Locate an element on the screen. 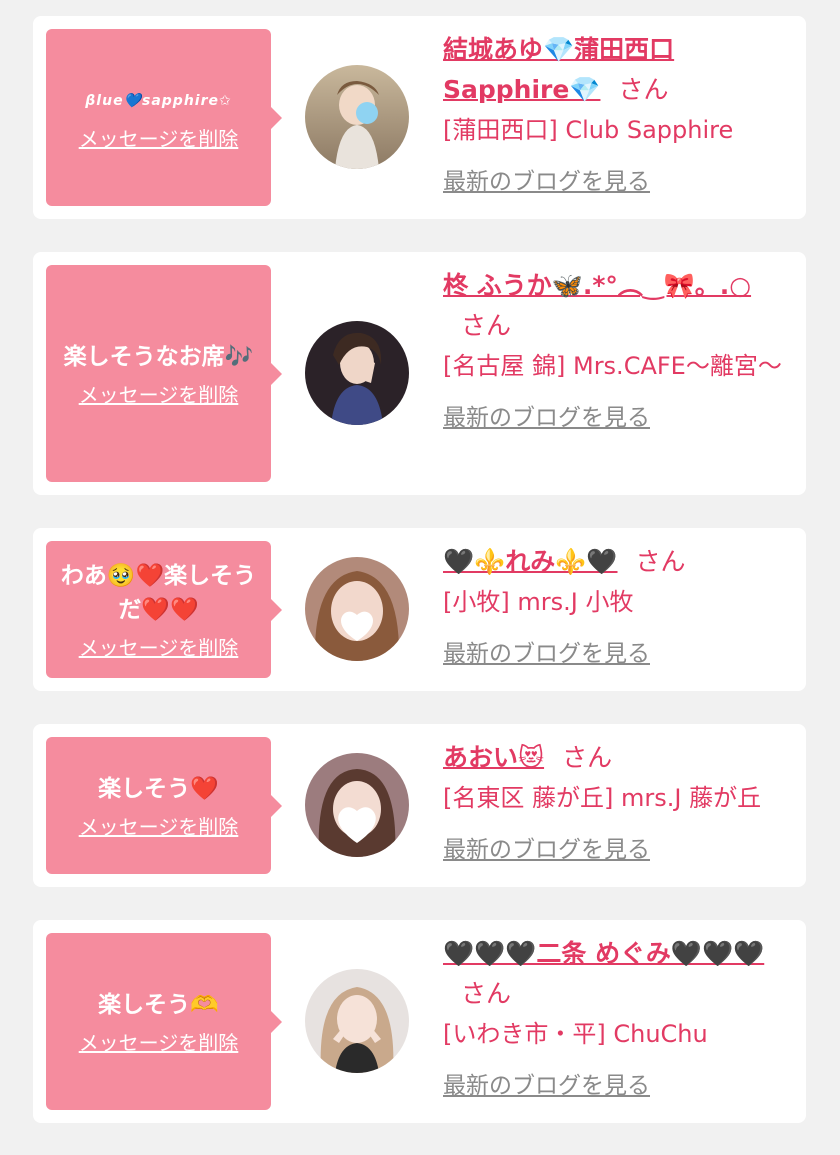 The width and height of the screenshot is (840, 1155). message-text: 楽しそう🫶 is located at coordinates (158, 1004).